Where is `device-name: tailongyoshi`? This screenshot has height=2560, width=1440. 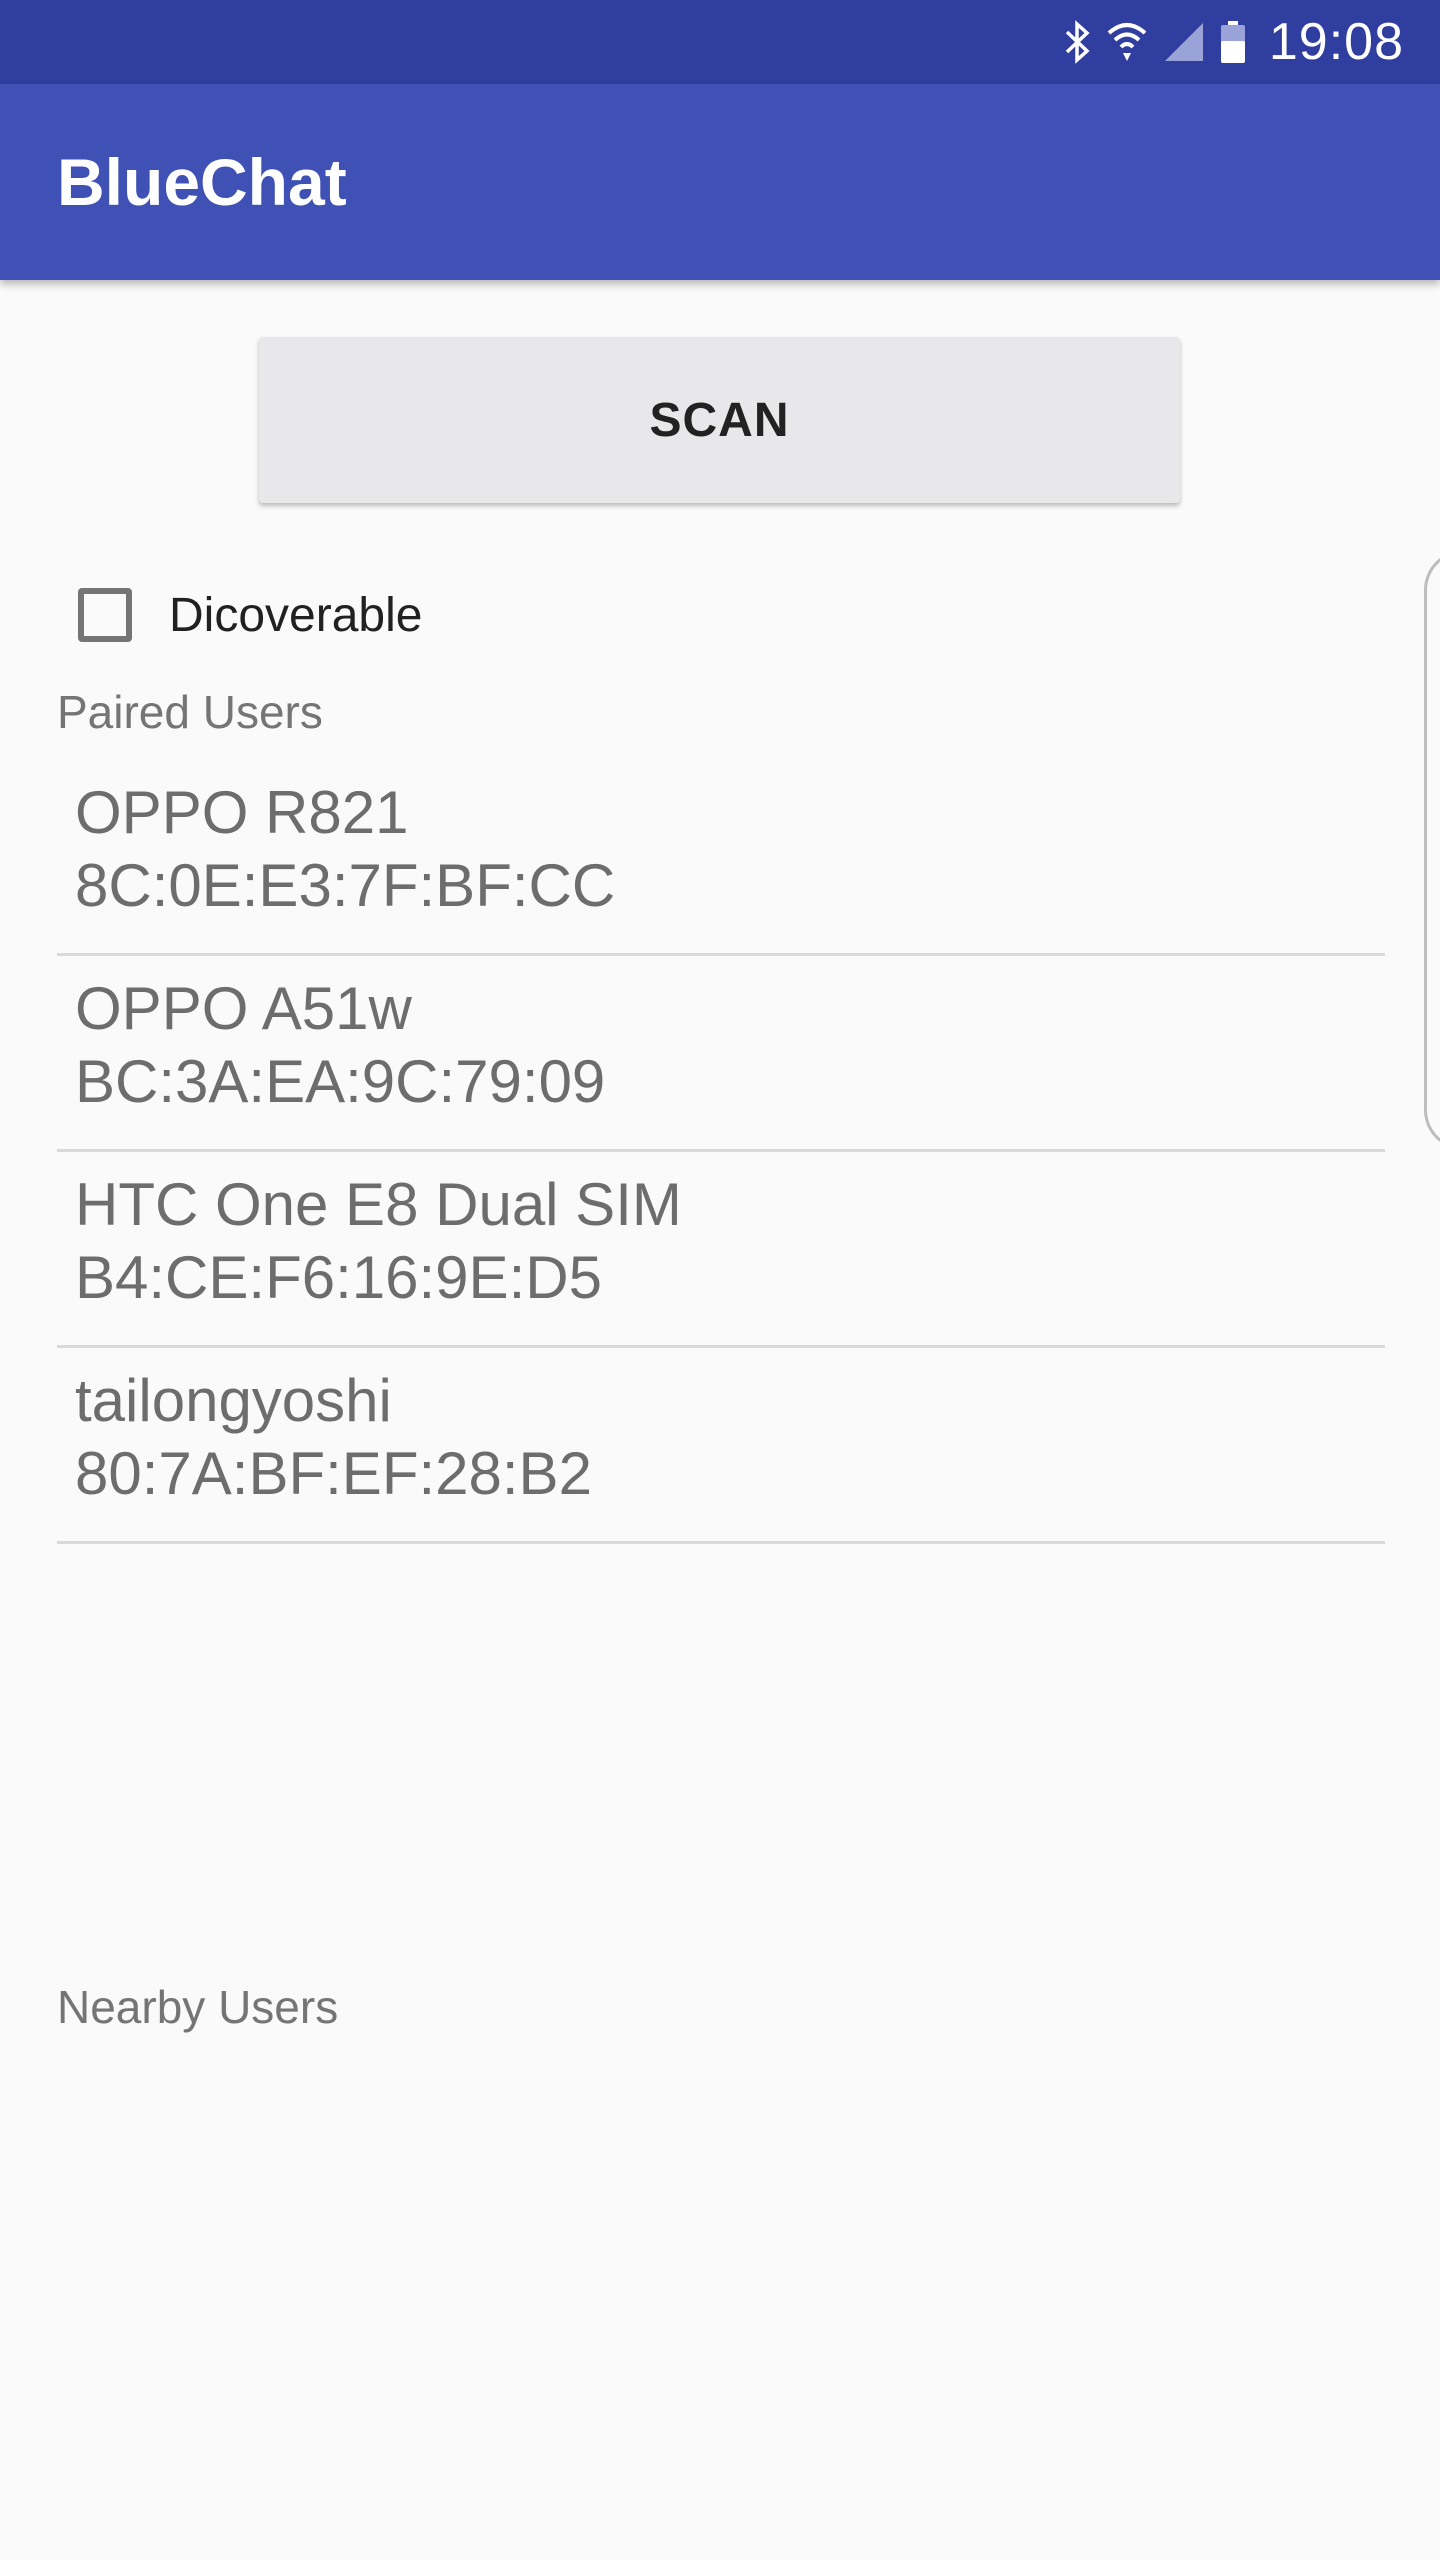 device-name: tailongyoshi is located at coordinates (233, 1400).